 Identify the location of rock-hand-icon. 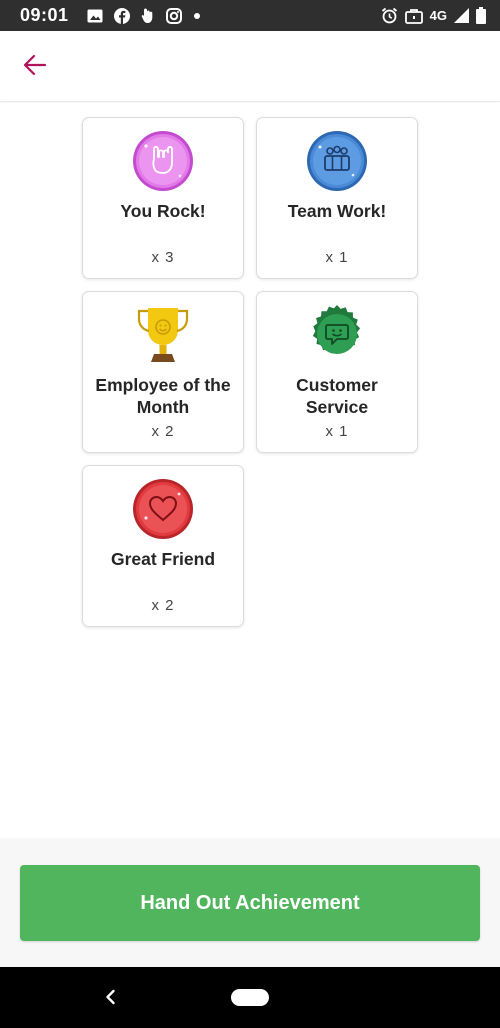
(163, 161).